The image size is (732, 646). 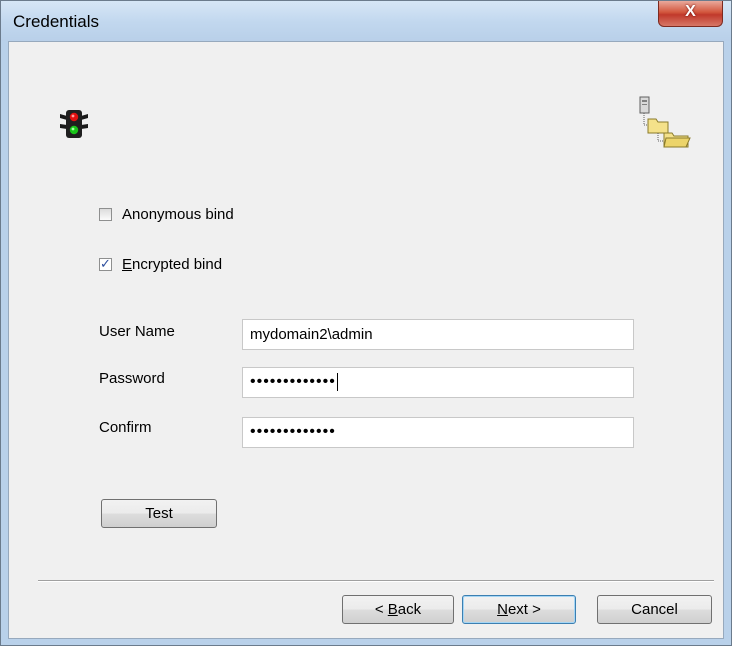 I want to click on password-input: •••••••••••••, so click(x=438, y=382).